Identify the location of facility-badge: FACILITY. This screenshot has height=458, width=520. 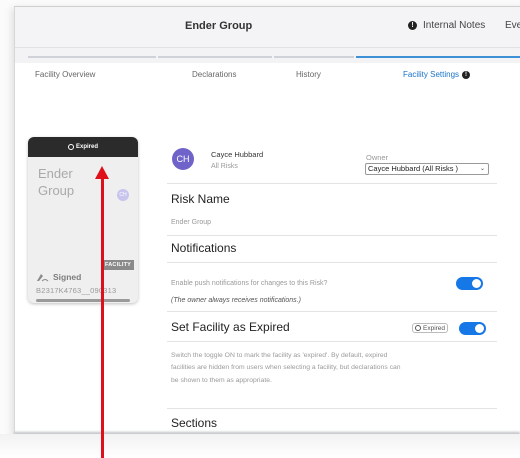
(118, 265).